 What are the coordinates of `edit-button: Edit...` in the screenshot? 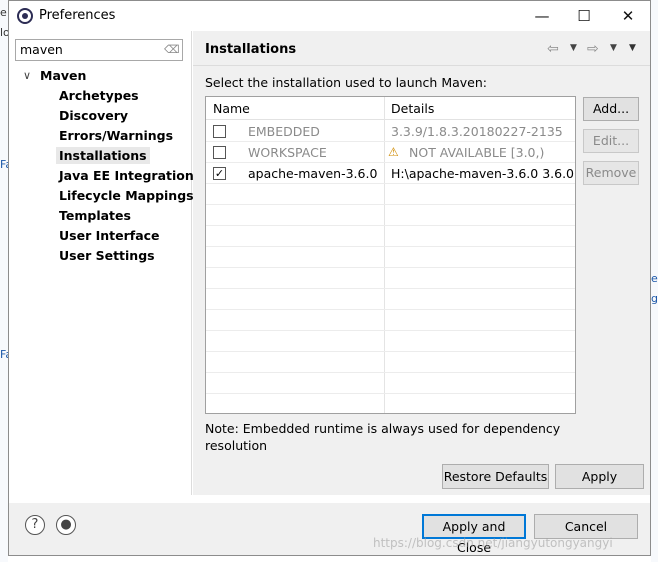 It's located at (611, 141).